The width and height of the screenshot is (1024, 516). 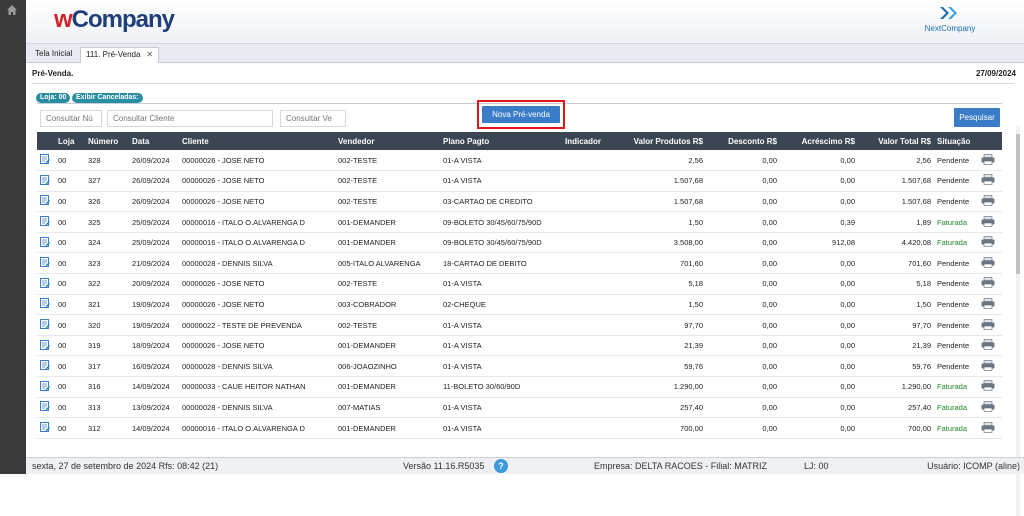 What do you see at coordinates (190, 118) in the screenshot?
I see `cliente-search-input` at bounding box center [190, 118].